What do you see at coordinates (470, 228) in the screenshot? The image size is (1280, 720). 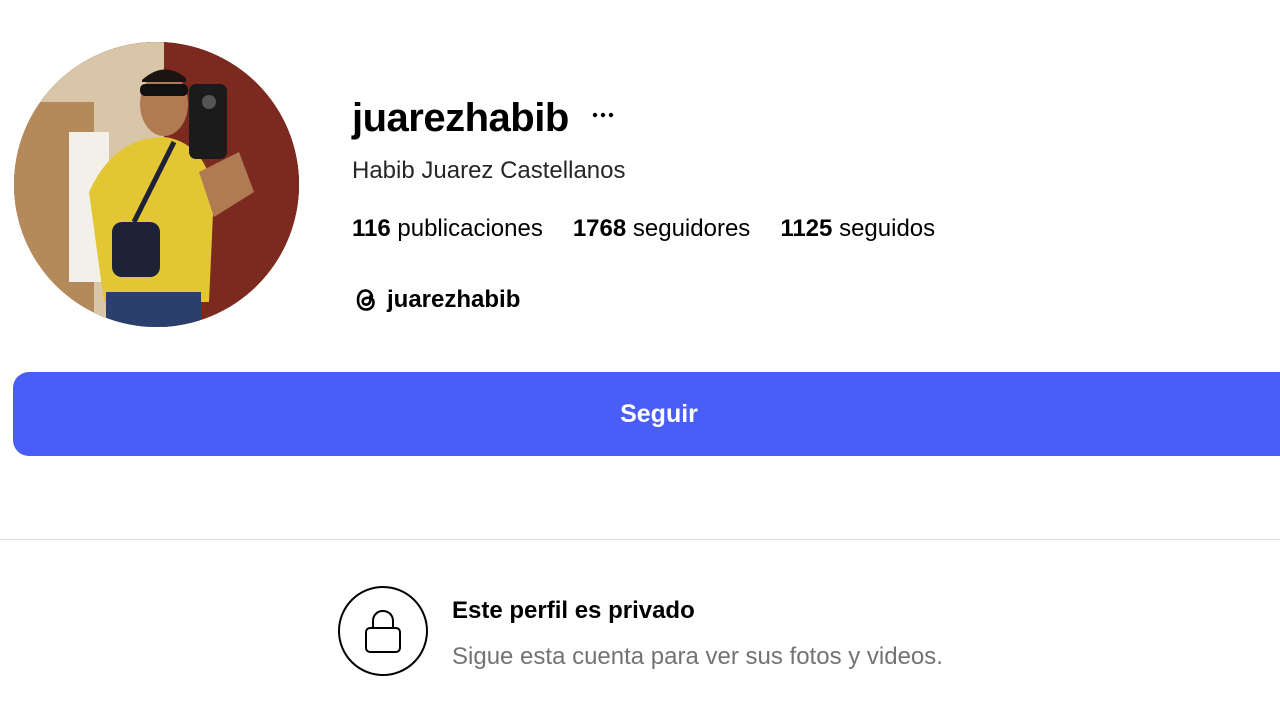 I see `posts-label: publicaciones` at bounding box center [470, 228].